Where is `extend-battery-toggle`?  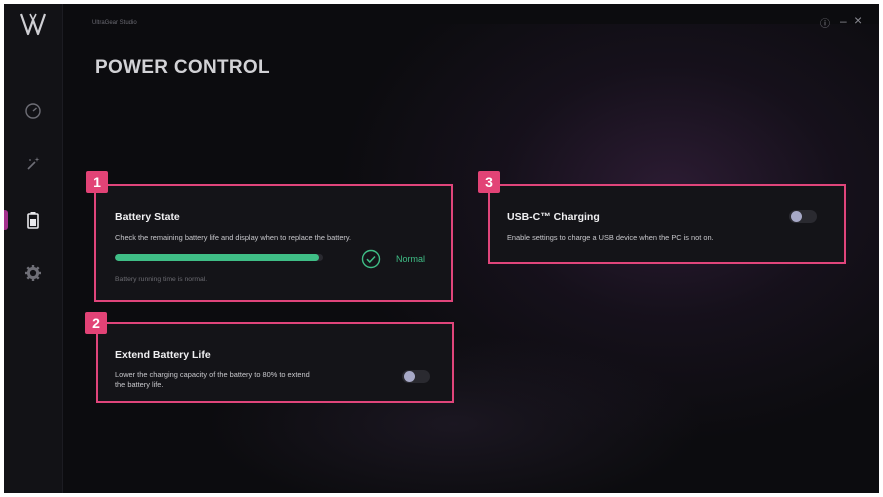 extend-battery-toggle is located at coordinates (416, 376).